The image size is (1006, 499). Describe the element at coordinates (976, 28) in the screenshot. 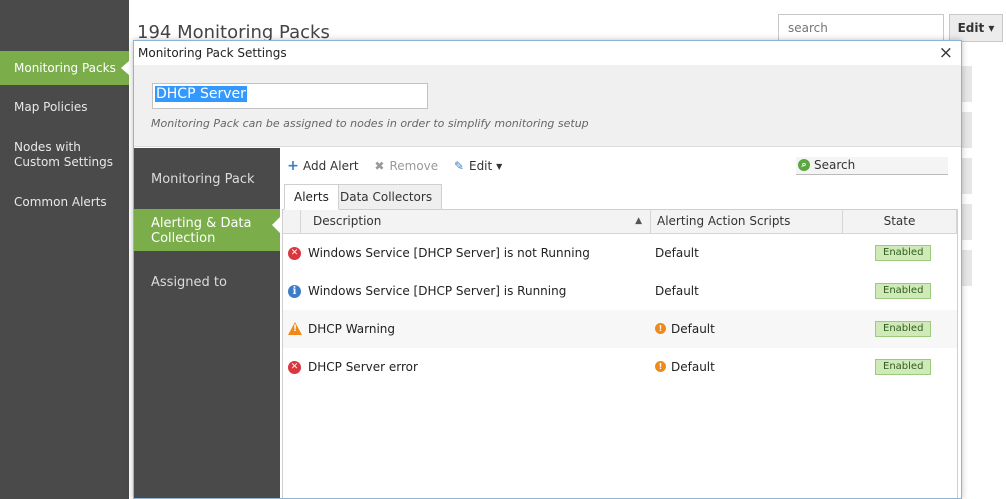

I see `edit-menu-button: Edit ▾` at that location.